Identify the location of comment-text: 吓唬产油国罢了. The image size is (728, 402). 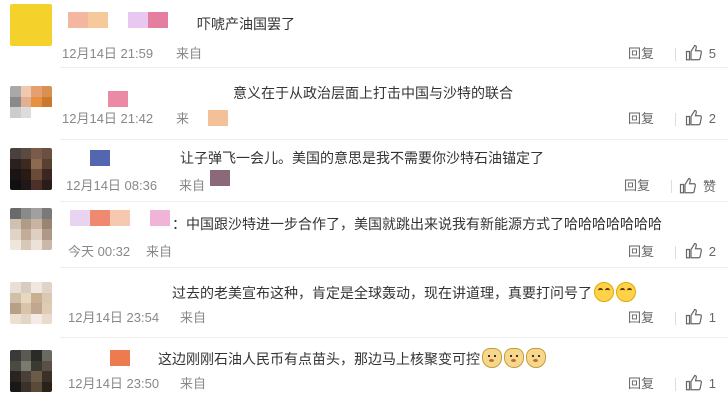
(246, 24).